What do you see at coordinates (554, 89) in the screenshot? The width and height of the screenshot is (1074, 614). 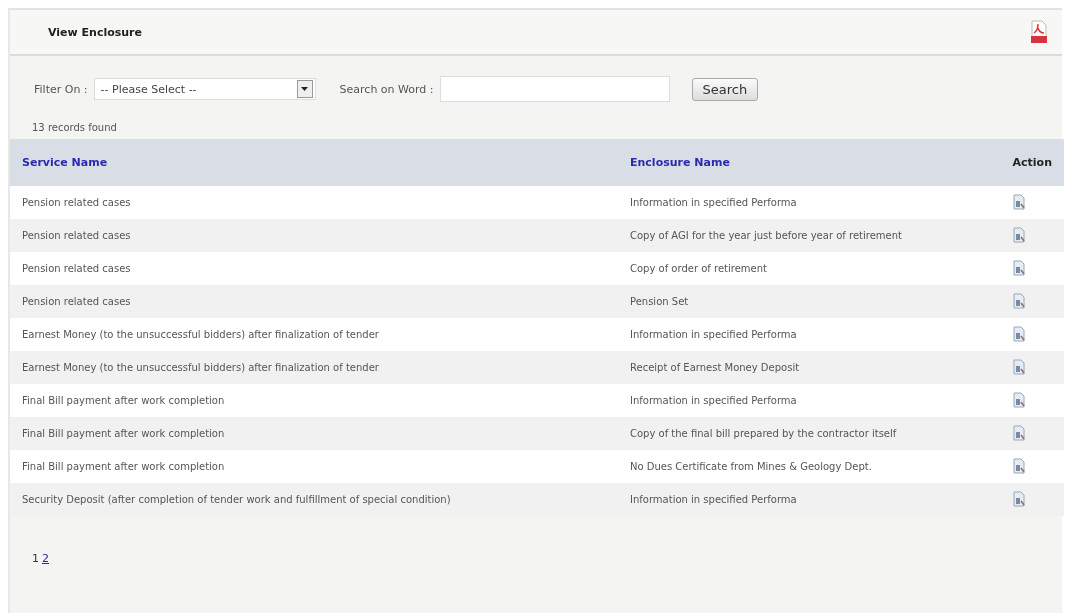 I see `search-field` at bounding box center [554, 89].